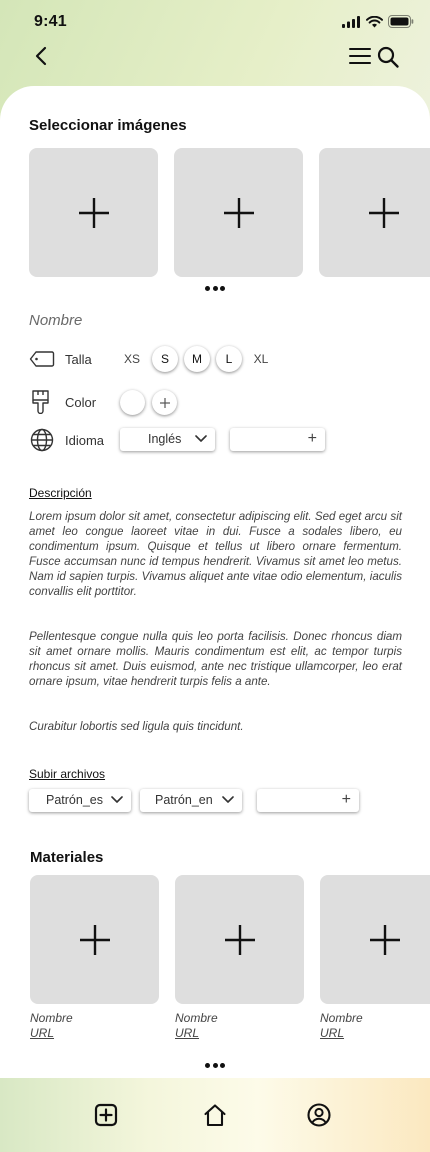 The width and height of the screenshot is (430, 1152). I want to click on file-name: Patrón_en, so click(184, 800).